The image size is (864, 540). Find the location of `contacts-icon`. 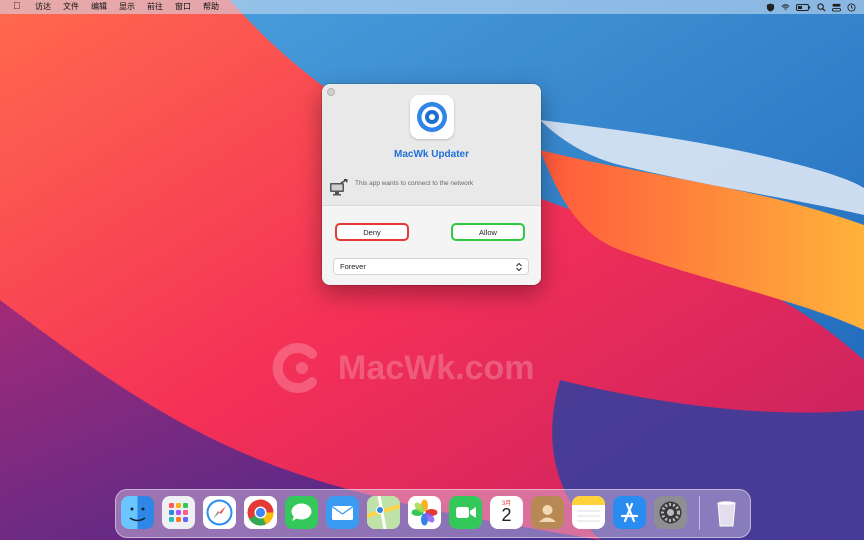

contacts-icon is located at coordinates (547, 512).